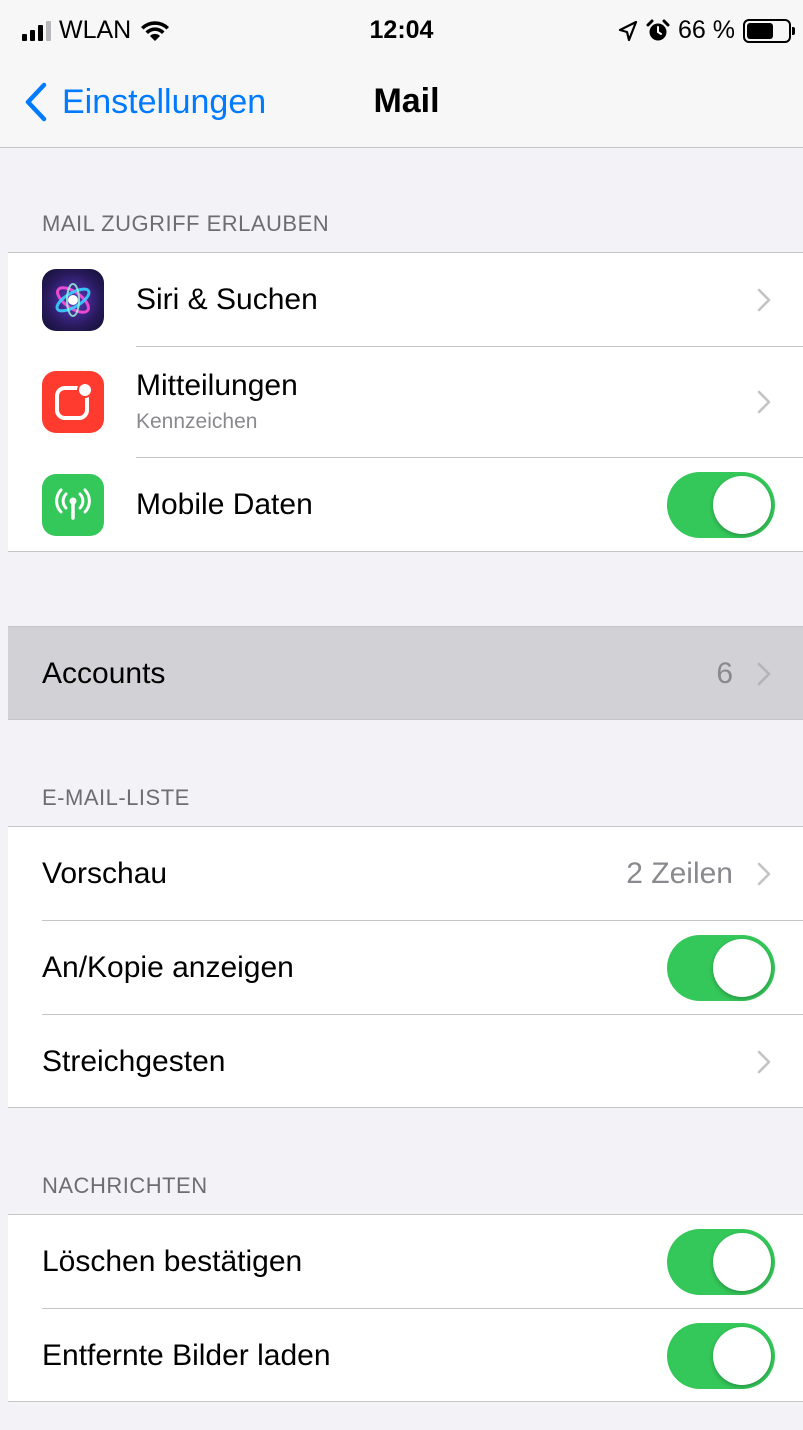 The image size is (803, 1430). I want to click on show-to-cc-toggle, so click(721, 968).